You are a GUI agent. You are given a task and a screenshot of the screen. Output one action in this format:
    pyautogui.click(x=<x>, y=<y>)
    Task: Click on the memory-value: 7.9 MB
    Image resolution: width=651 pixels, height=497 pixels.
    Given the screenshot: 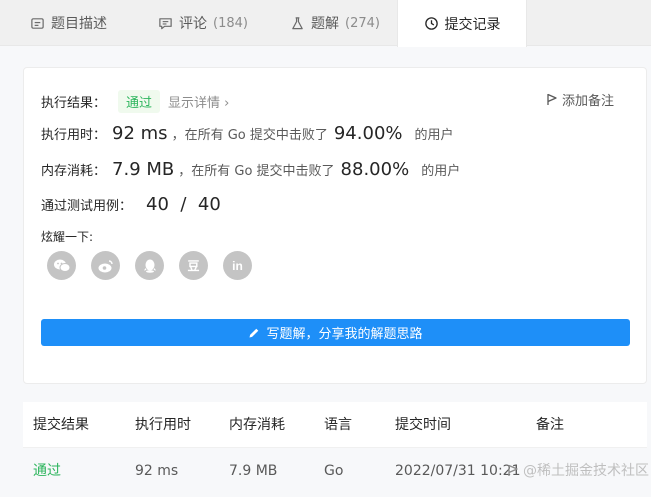 What is the action you would take?
    pyautogui.click(x=143, y=169)
    